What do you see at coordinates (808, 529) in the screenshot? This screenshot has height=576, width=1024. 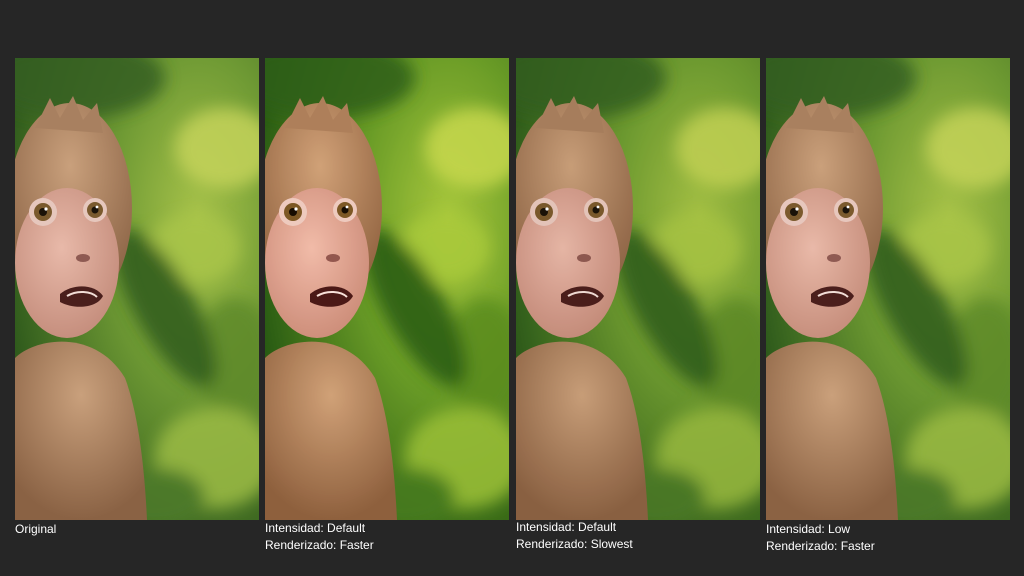 I see `caption-line-1: Intensidad: Low` at bounding box center [808, 529].